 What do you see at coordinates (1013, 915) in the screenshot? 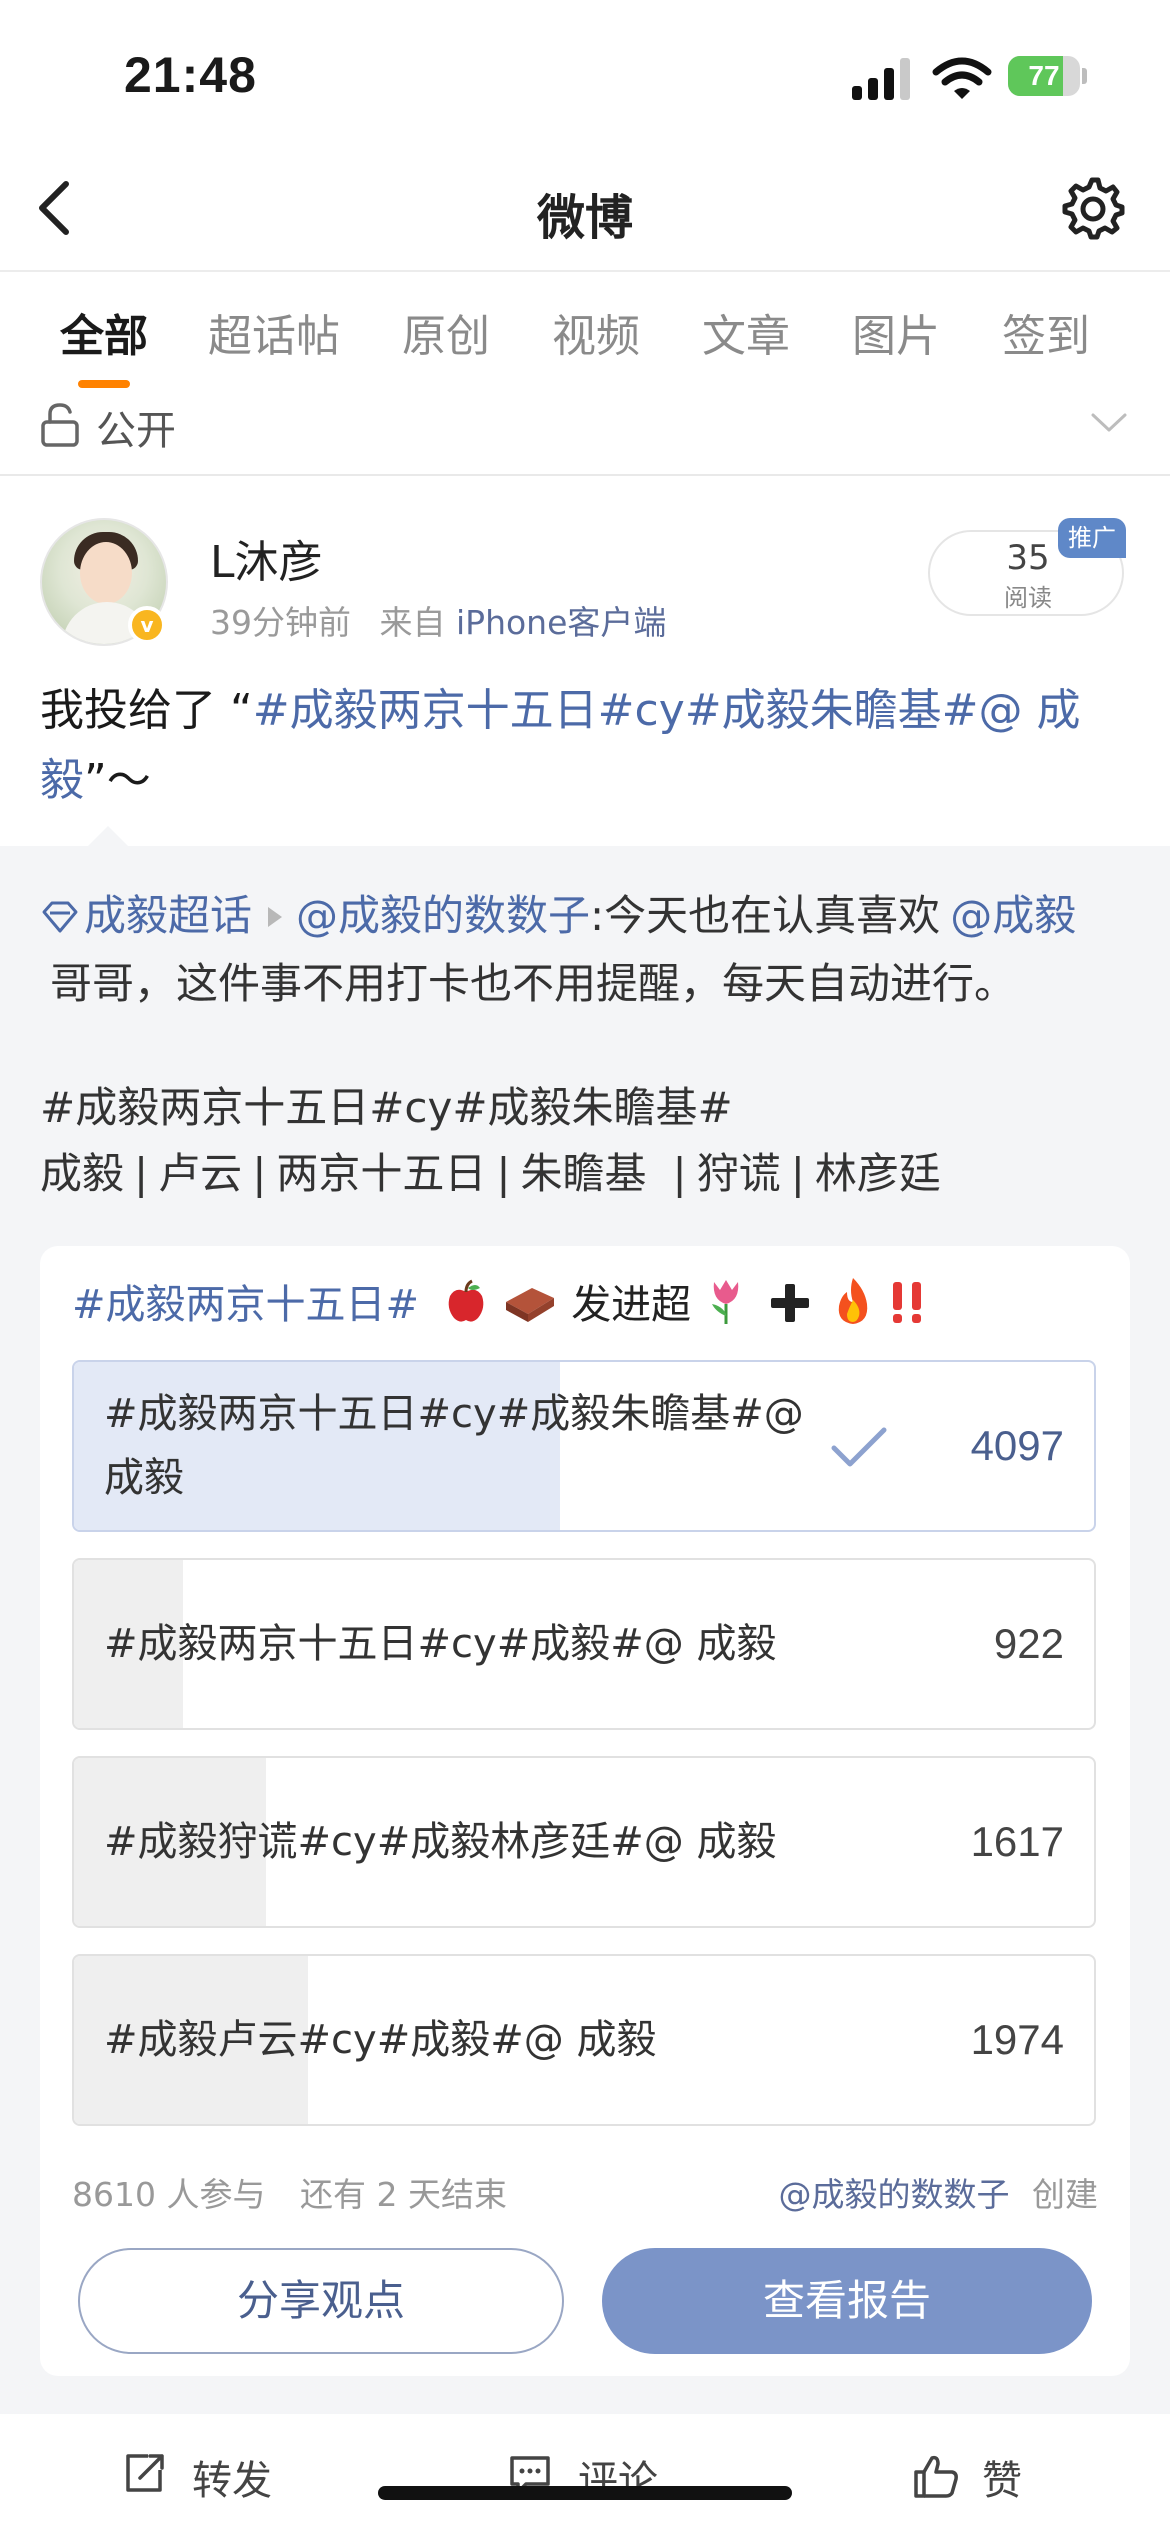
I see `retweet-mention: @成毅` at bounding box center [1013, 915].